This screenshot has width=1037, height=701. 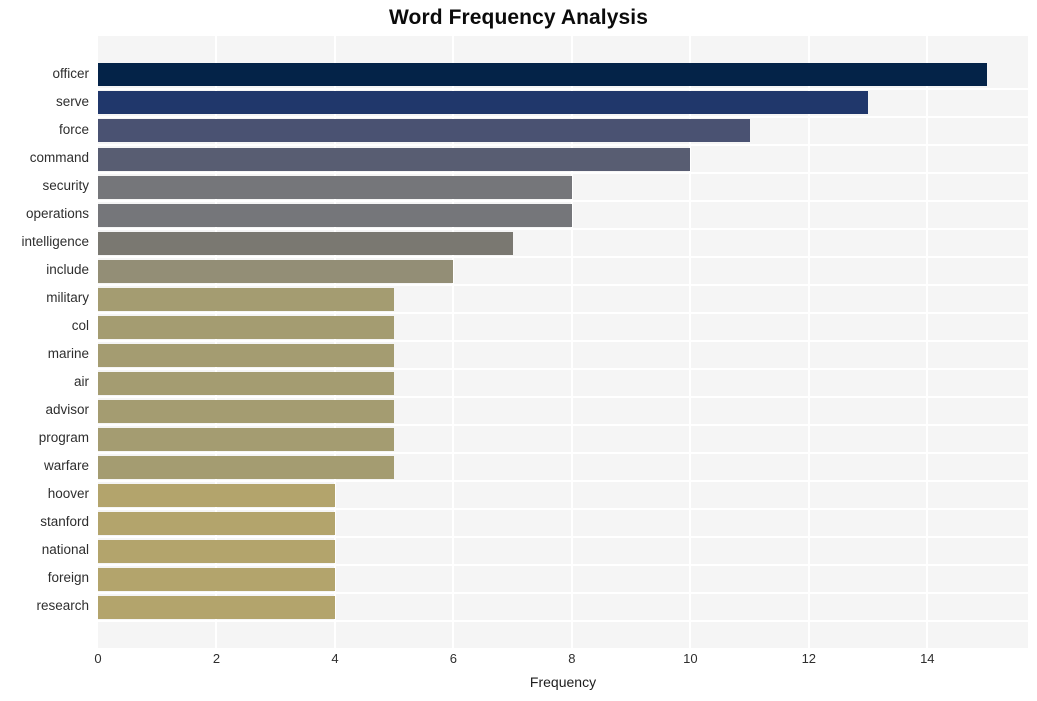 I want to click on y-axis-tick-label: security, so click(x=65, y=186).